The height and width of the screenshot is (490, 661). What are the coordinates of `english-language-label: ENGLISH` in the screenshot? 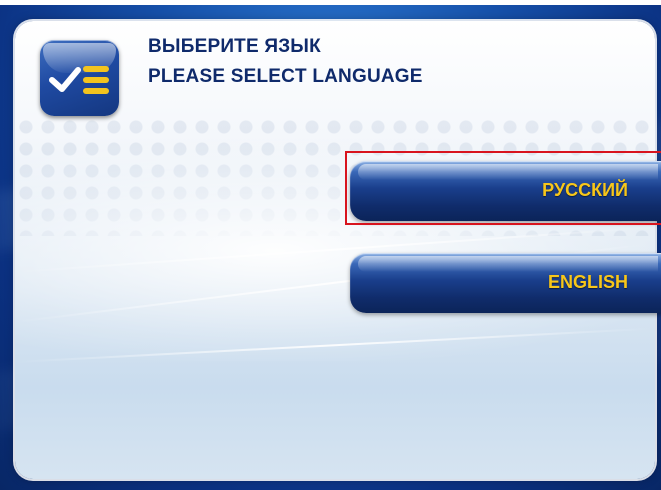 It's located at (587, 282).